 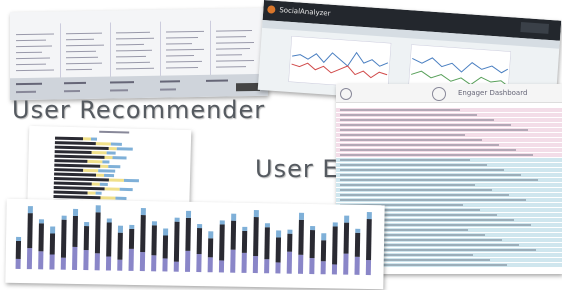 What do you see at coordinates (139, 110) in the screenshot?
I see `user-recommender-label: User Recommender` at bounding box center [139, 110].